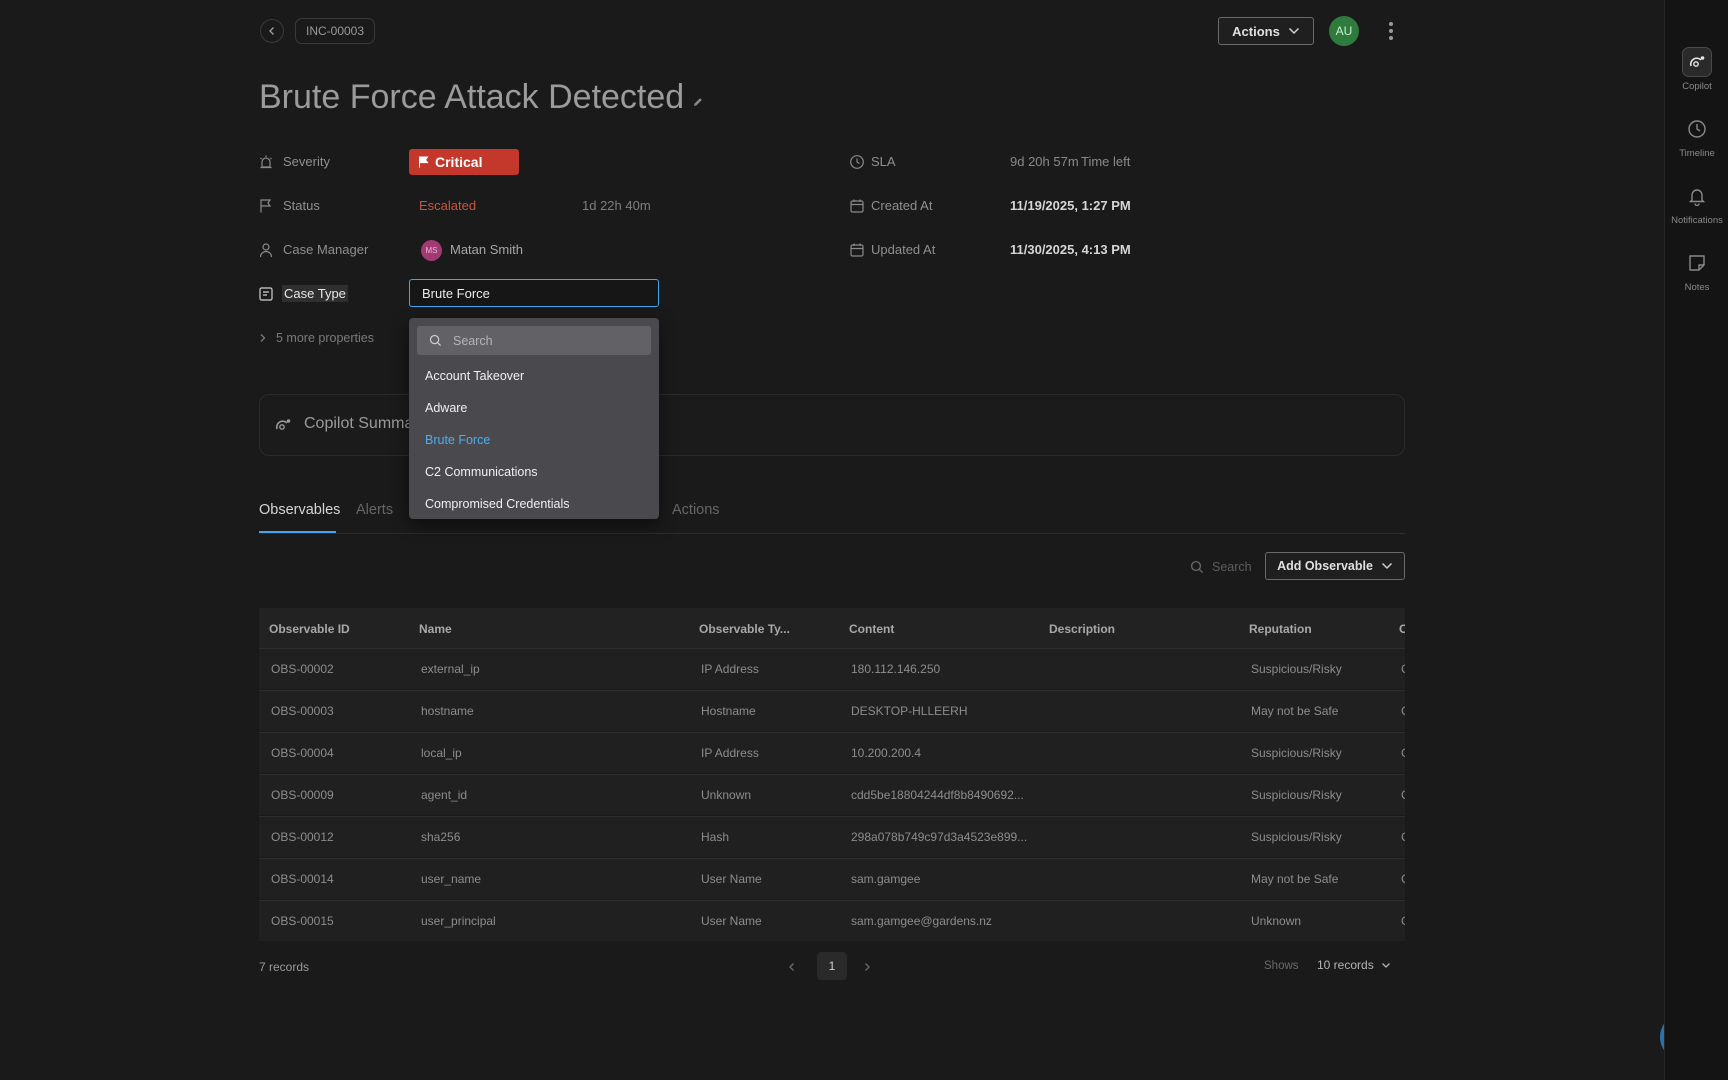  I want to click on table-cell: 180.112.146.250, so click(896, 669).